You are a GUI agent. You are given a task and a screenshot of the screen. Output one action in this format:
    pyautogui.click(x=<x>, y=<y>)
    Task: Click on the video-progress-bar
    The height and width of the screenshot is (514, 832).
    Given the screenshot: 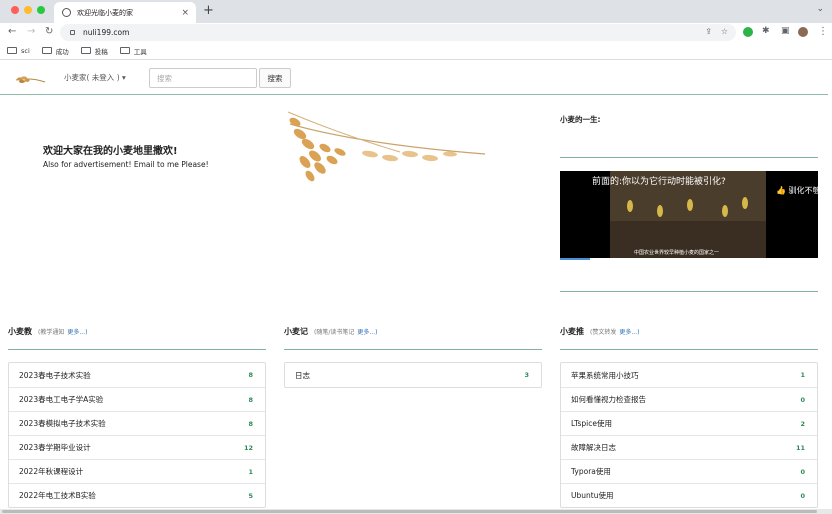 What is the action you would take?
    pyautogui.click(x=575, y=259)
    